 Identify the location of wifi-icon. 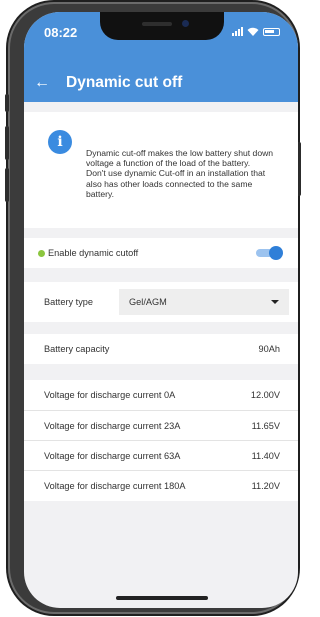
(253, 31).